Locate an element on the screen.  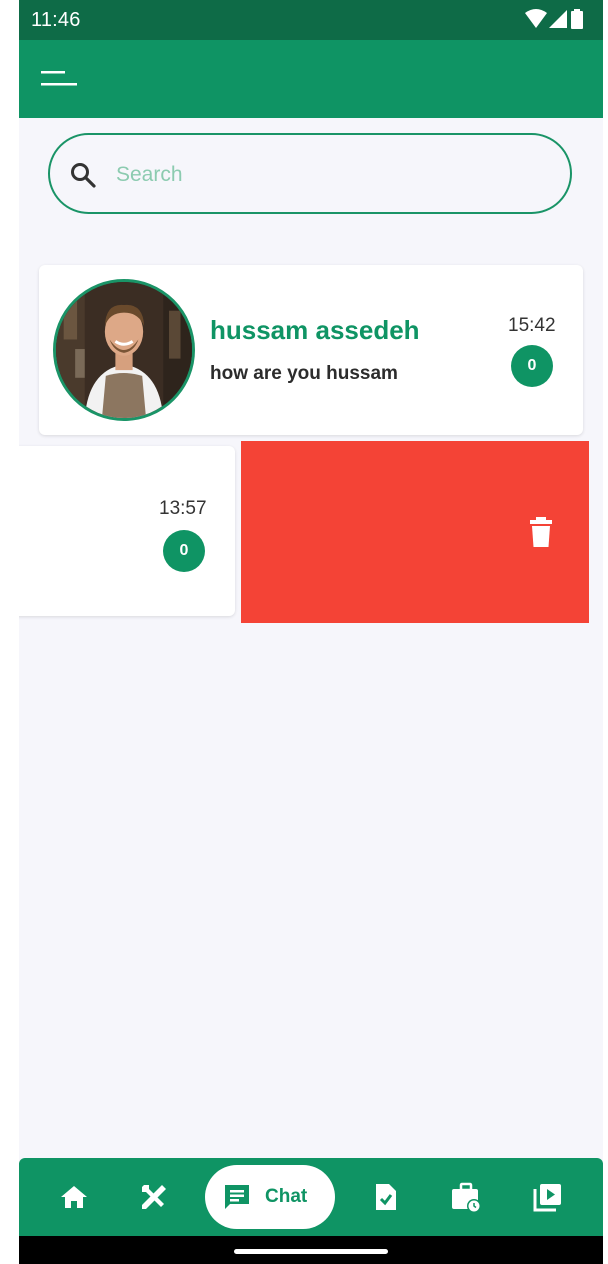
nav-tasks is located at coordinates (386, 1197).